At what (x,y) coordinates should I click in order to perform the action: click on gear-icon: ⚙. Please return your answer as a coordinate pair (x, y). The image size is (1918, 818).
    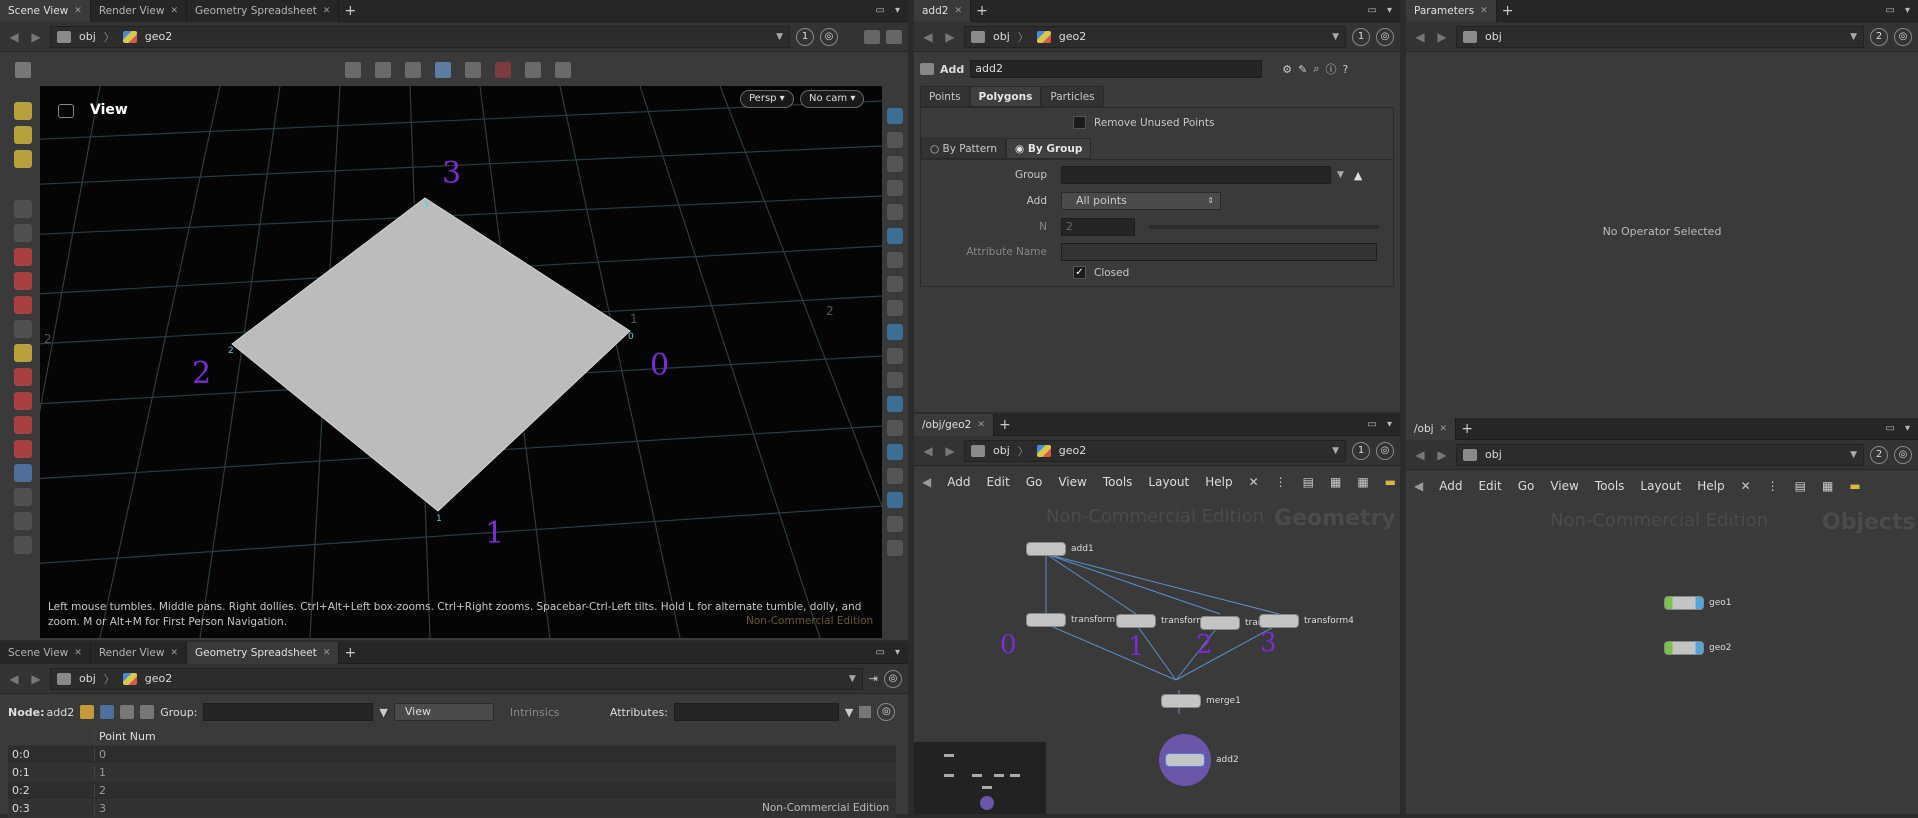
    Looking at the image, I should click on (1287, 69).